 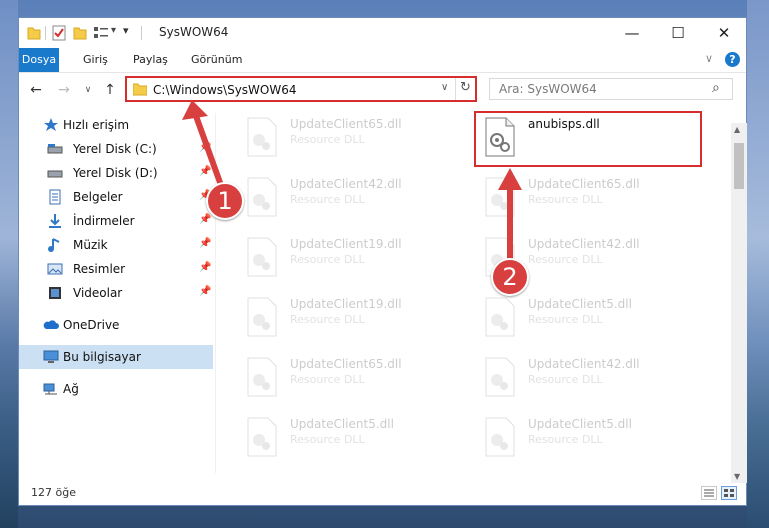 What do you see at coordinates (116, 389) in the screenshot?
I see `sidebar-item-network: Ağ` at bounding box center [116, 389].